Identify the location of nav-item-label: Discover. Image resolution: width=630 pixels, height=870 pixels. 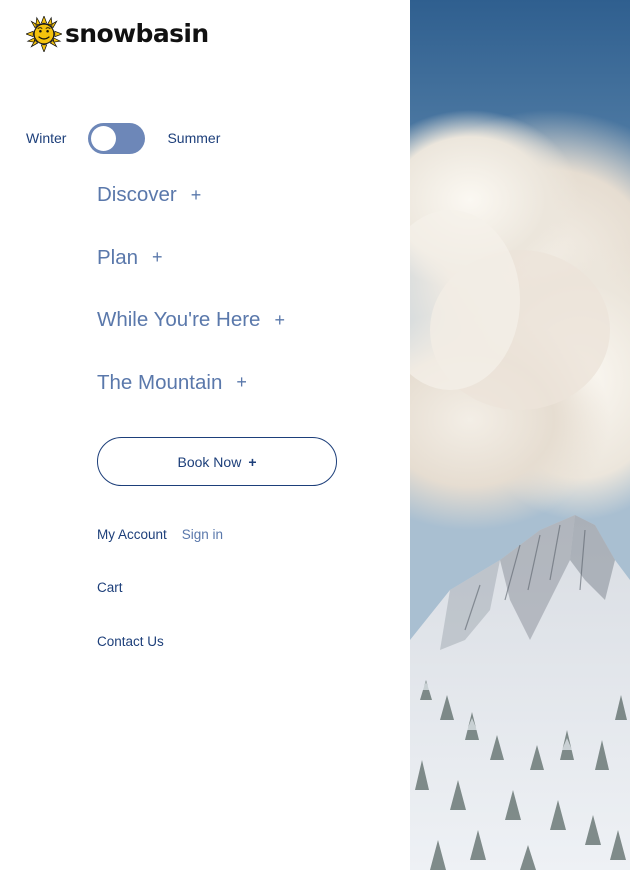
(137, 194).